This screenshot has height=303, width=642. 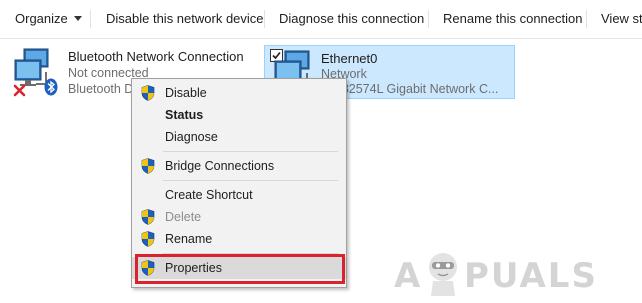 I want to click on menu-item-label: Disable, so click(x=186, y=93).